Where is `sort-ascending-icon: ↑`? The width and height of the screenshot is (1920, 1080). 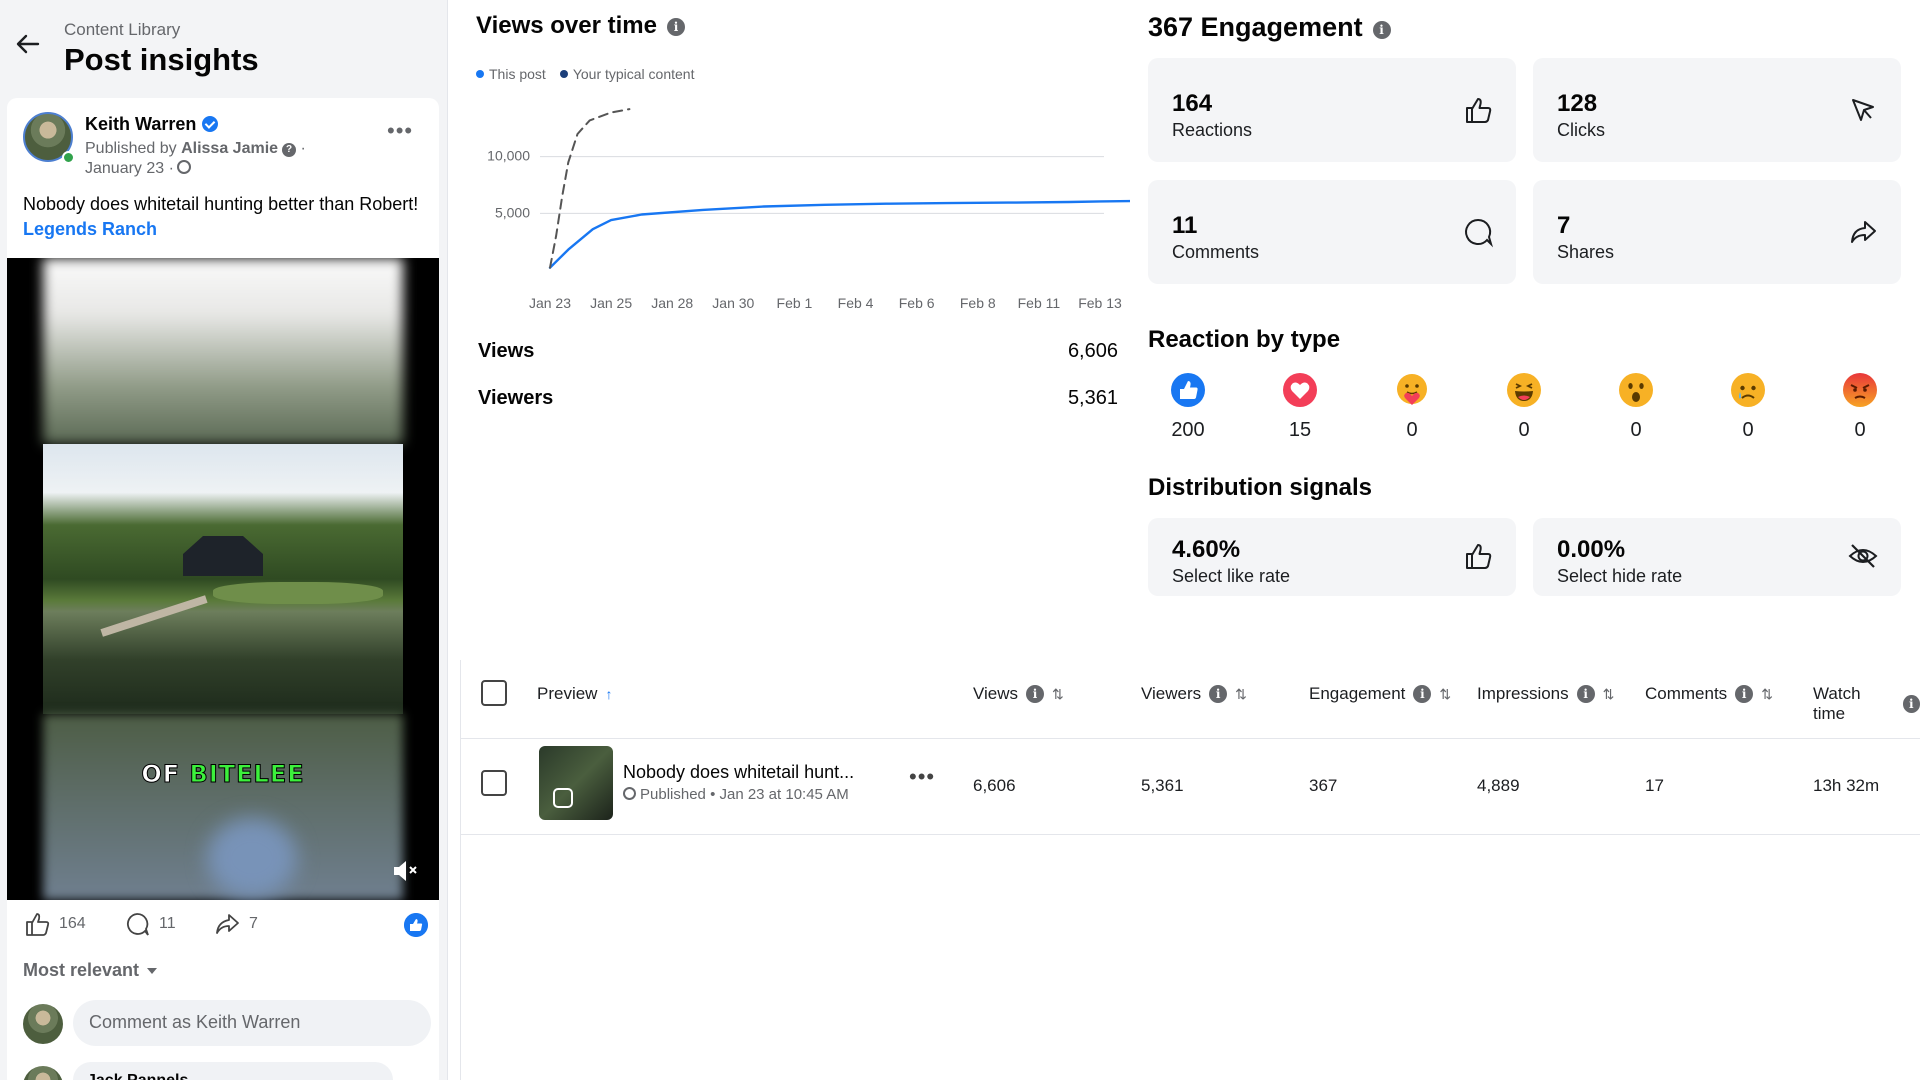 sort-ascending-icon: ↑ is located at coordinates (609, 694).